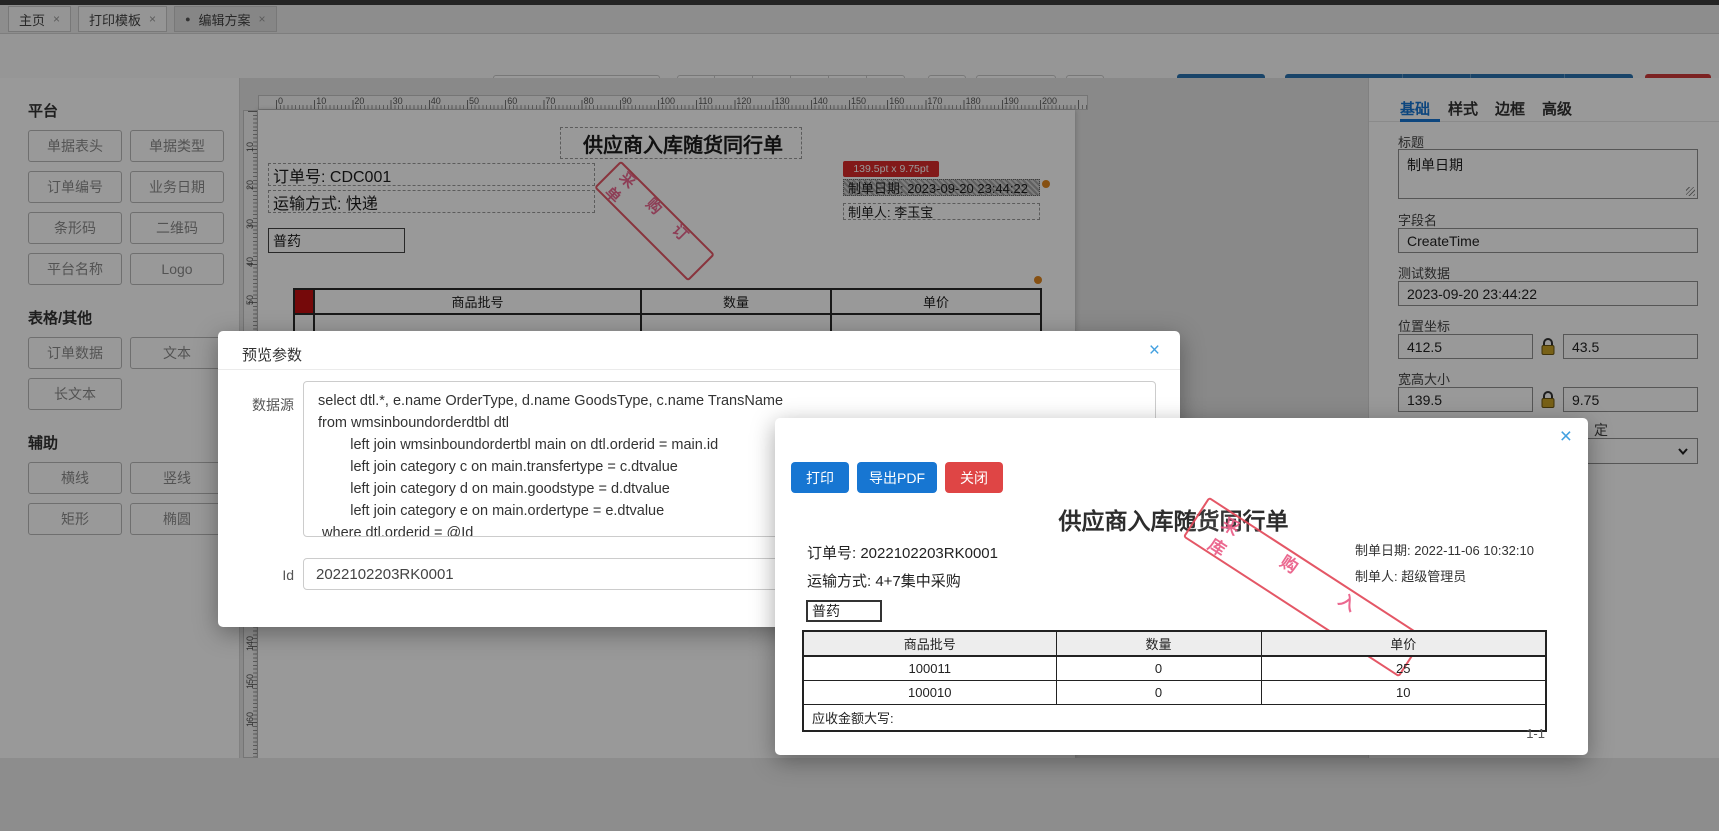 The width and height of the screenshot is (1719, 831). Describe the element at coordinates (1173, 521) in the screenshot. I see `preview-doc-title: 供应商入库随货同行单` at that location.